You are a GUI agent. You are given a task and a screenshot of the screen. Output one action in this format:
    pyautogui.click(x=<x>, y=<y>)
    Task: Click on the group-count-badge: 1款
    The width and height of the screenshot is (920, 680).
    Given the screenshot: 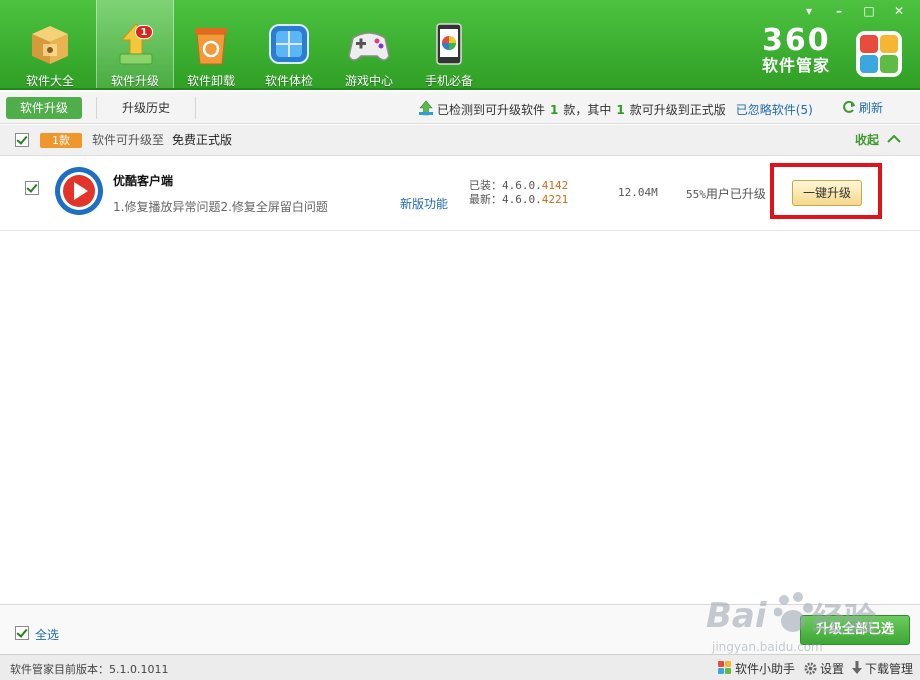 What is the action you would take?
    pyautogui.click(x=61, y=140)
    